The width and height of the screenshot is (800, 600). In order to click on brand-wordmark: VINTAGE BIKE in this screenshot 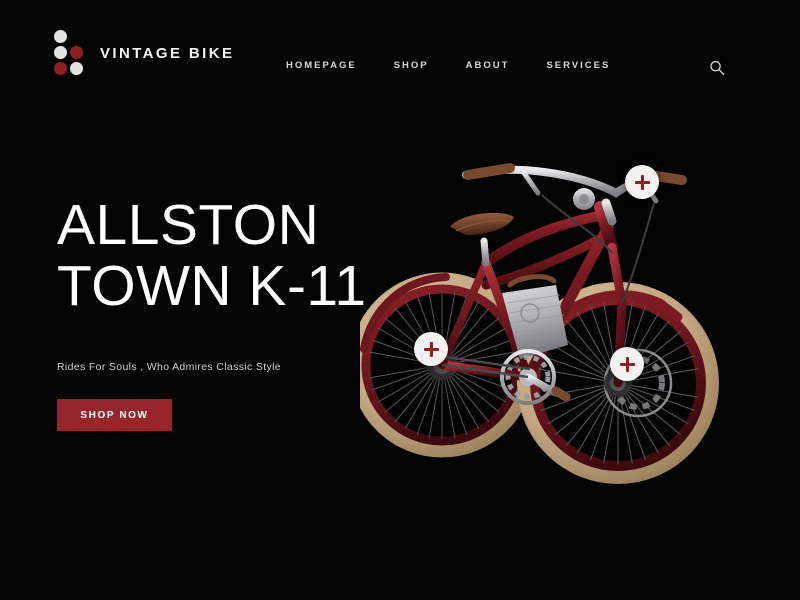, I will do `click(167, 53)`.